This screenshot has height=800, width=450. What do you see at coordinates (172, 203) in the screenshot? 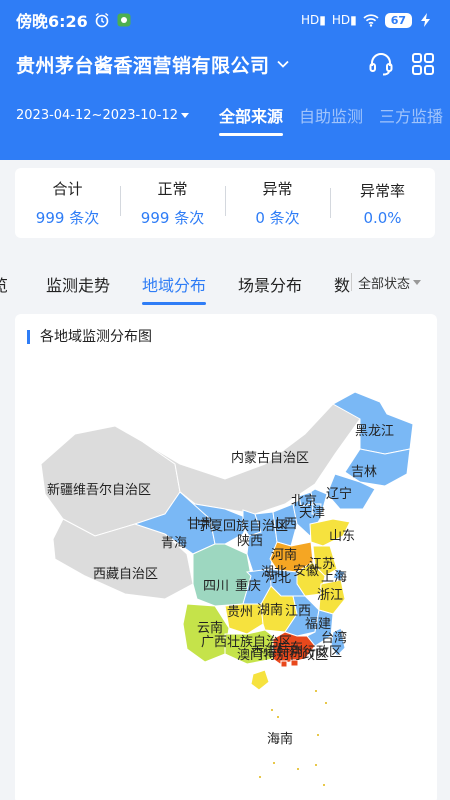
I see `stat-normal: 正常 999 条次` at bounding box center [172, 203].